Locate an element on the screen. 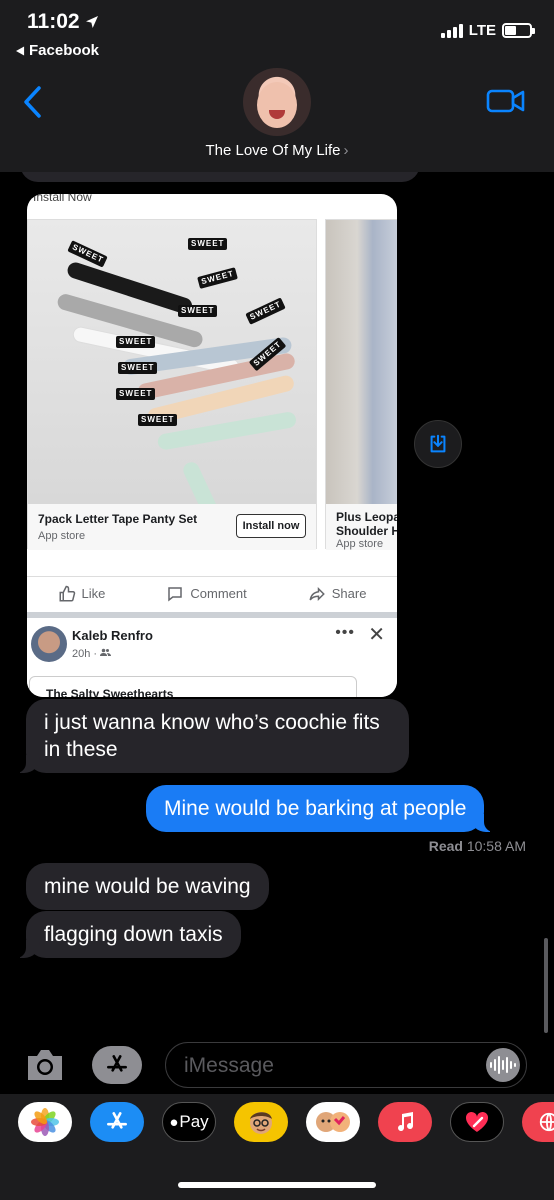 This screenshot has height=1200, width=554. comment-label: Comment is located at coordinates (218, 593).